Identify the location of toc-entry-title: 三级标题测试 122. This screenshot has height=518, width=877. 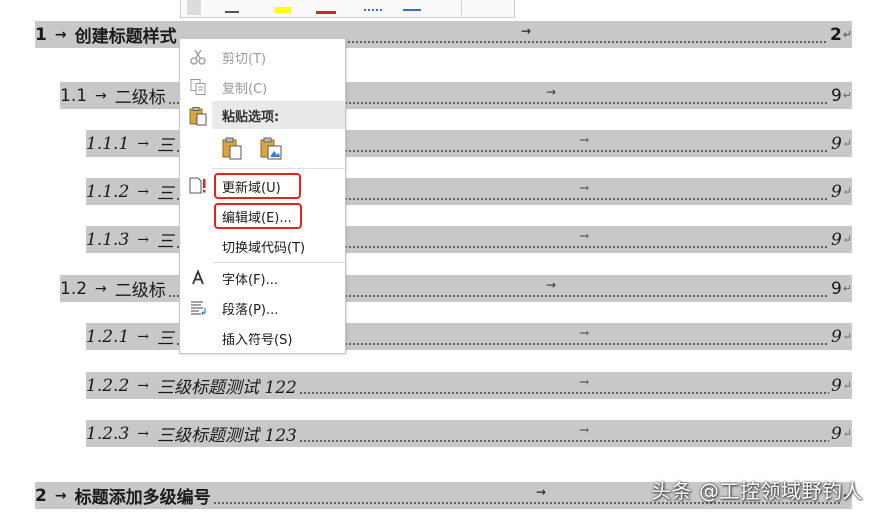
(227, 388).